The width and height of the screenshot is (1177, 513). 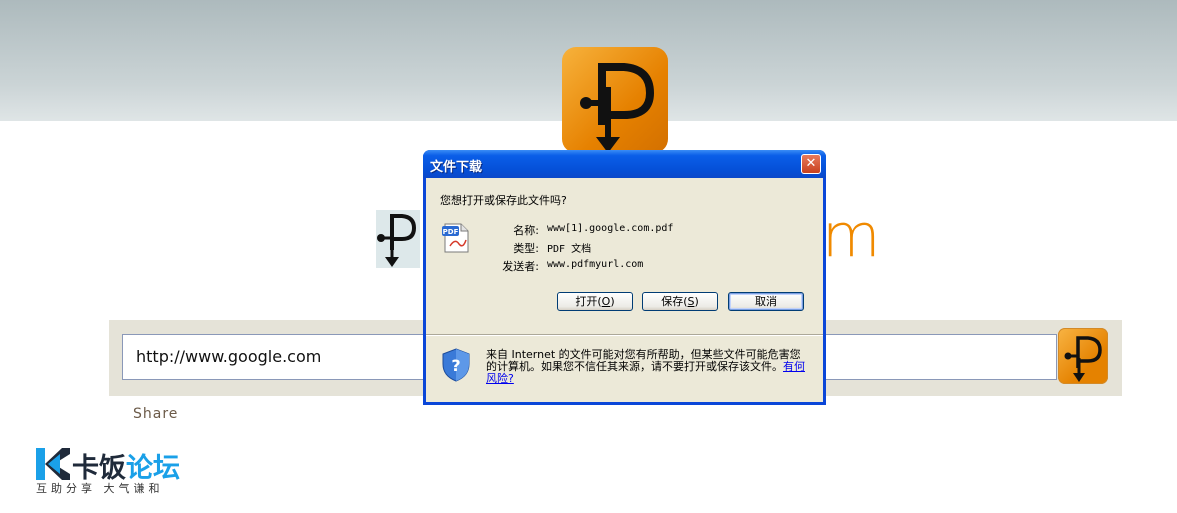 What do you see at coordinates (503, 200) in the screenshot?
I see `dialog-question: 您想打开或保存此文件吗?` at bounding box center [503, 200].